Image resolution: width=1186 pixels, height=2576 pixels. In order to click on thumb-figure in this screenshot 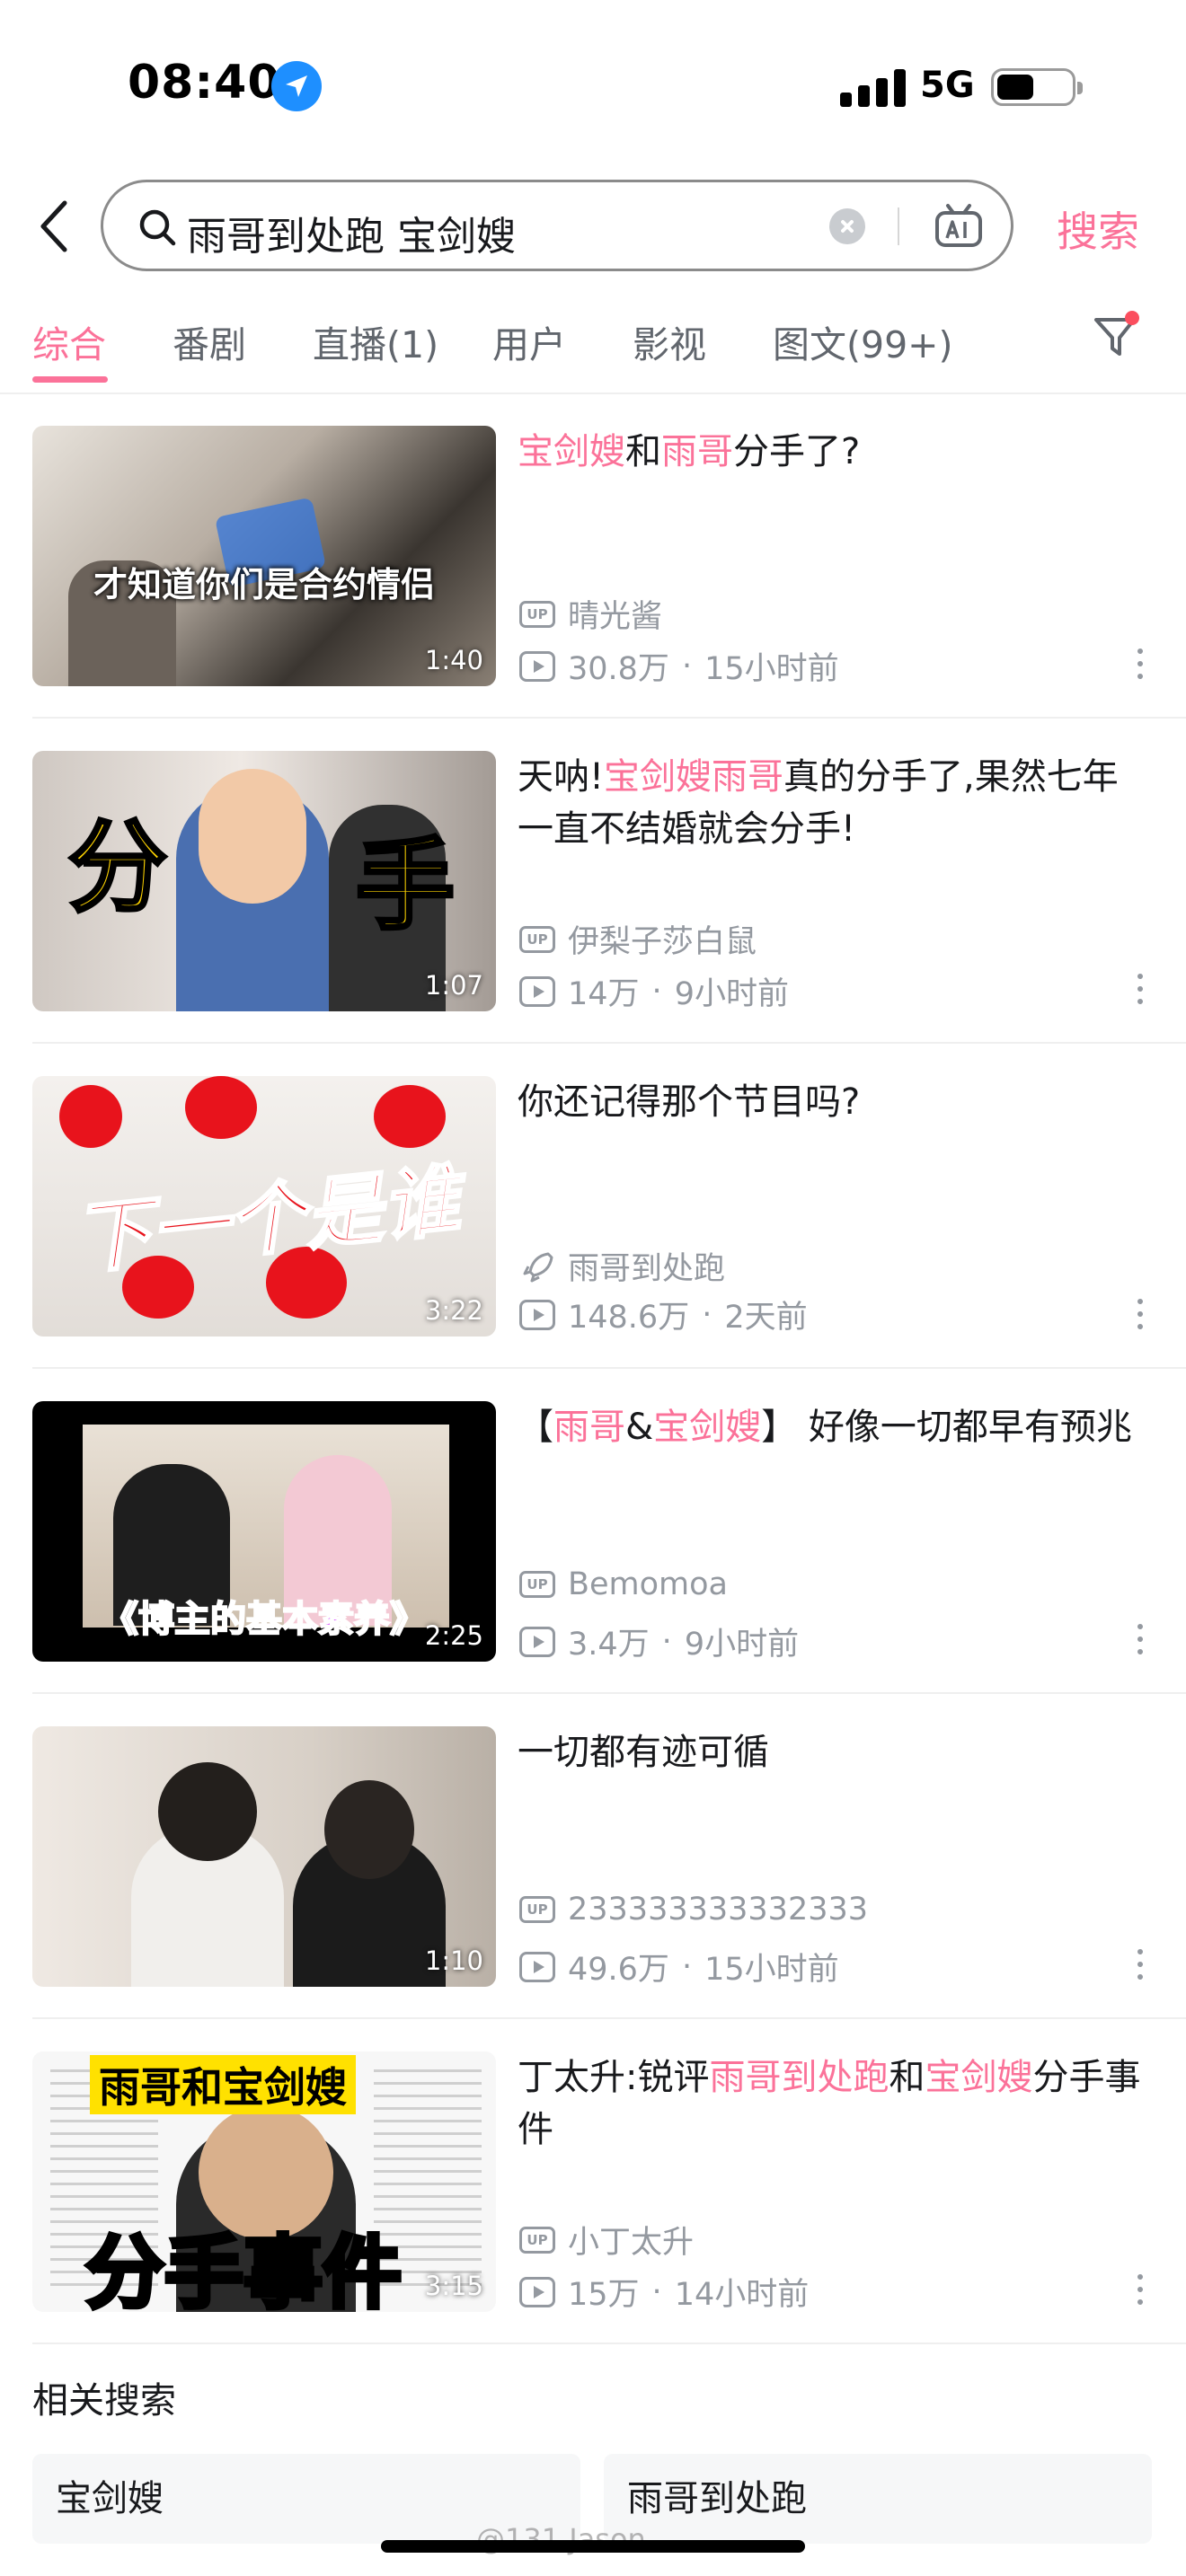, I will do `click(90, 1116)`.